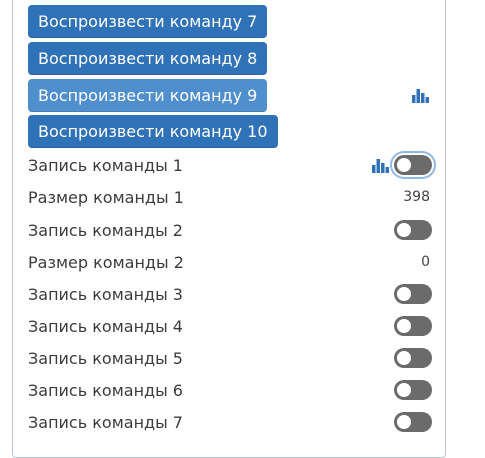 This screenshot has width=485, height=458. Describe the element at coordinates (153, 131) in the screenshot. I see `play-command-10-button: Воспроизвести команду 10` at that location.